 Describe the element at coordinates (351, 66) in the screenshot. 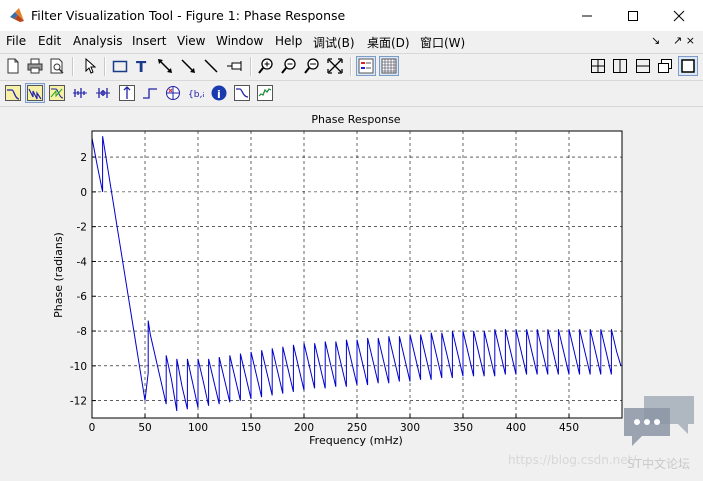

I see `figure-toolbar: T` at that location.